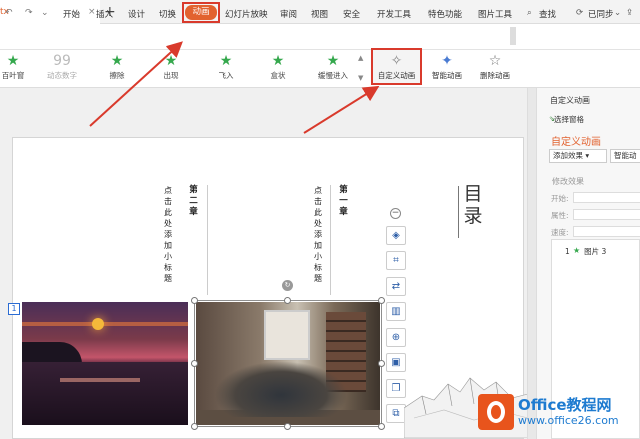  Describe the element at coordinates (396, 235) in the screenshot. I see `layers-icon: ◈` at that location.